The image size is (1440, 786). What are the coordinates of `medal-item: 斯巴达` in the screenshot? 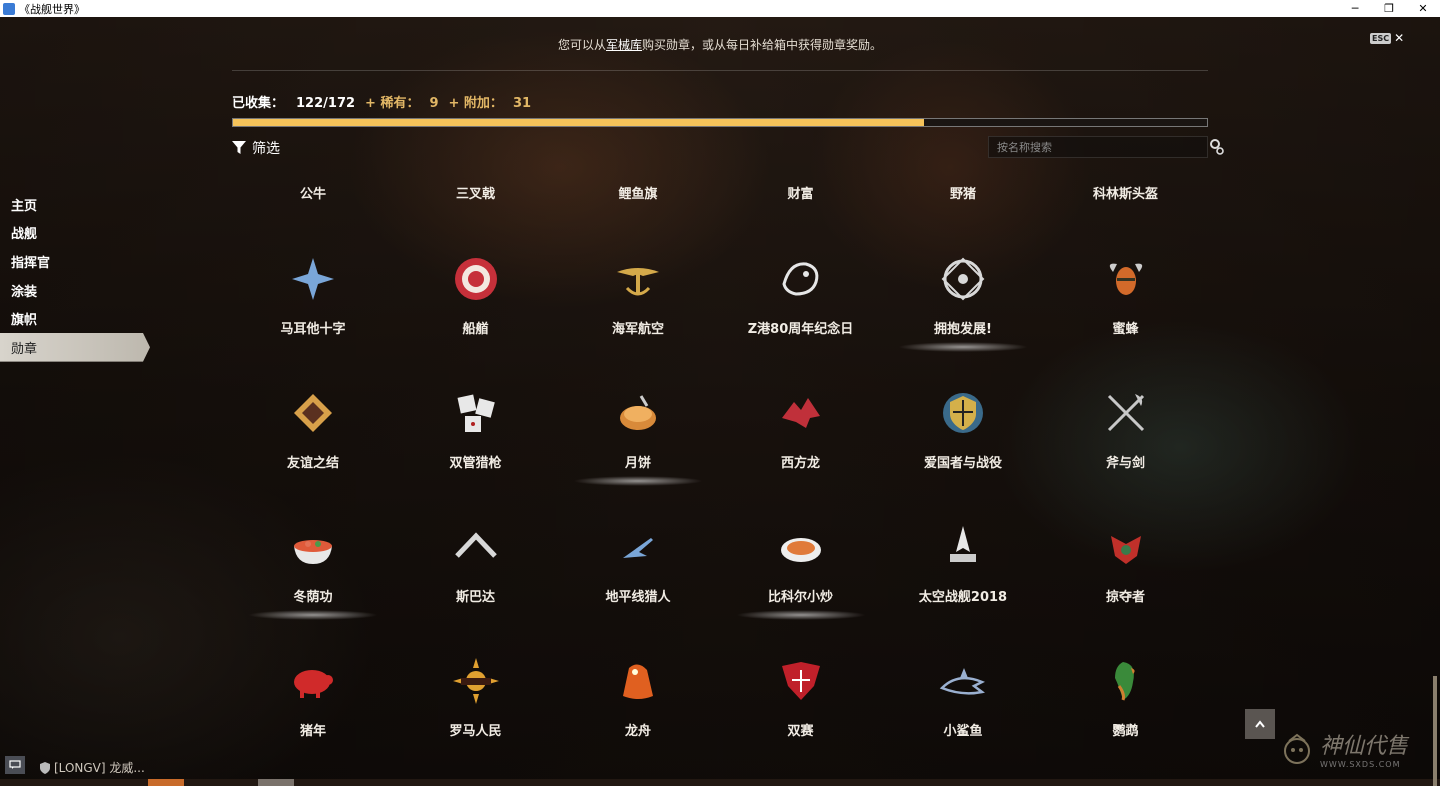 It's located at (476, 589).